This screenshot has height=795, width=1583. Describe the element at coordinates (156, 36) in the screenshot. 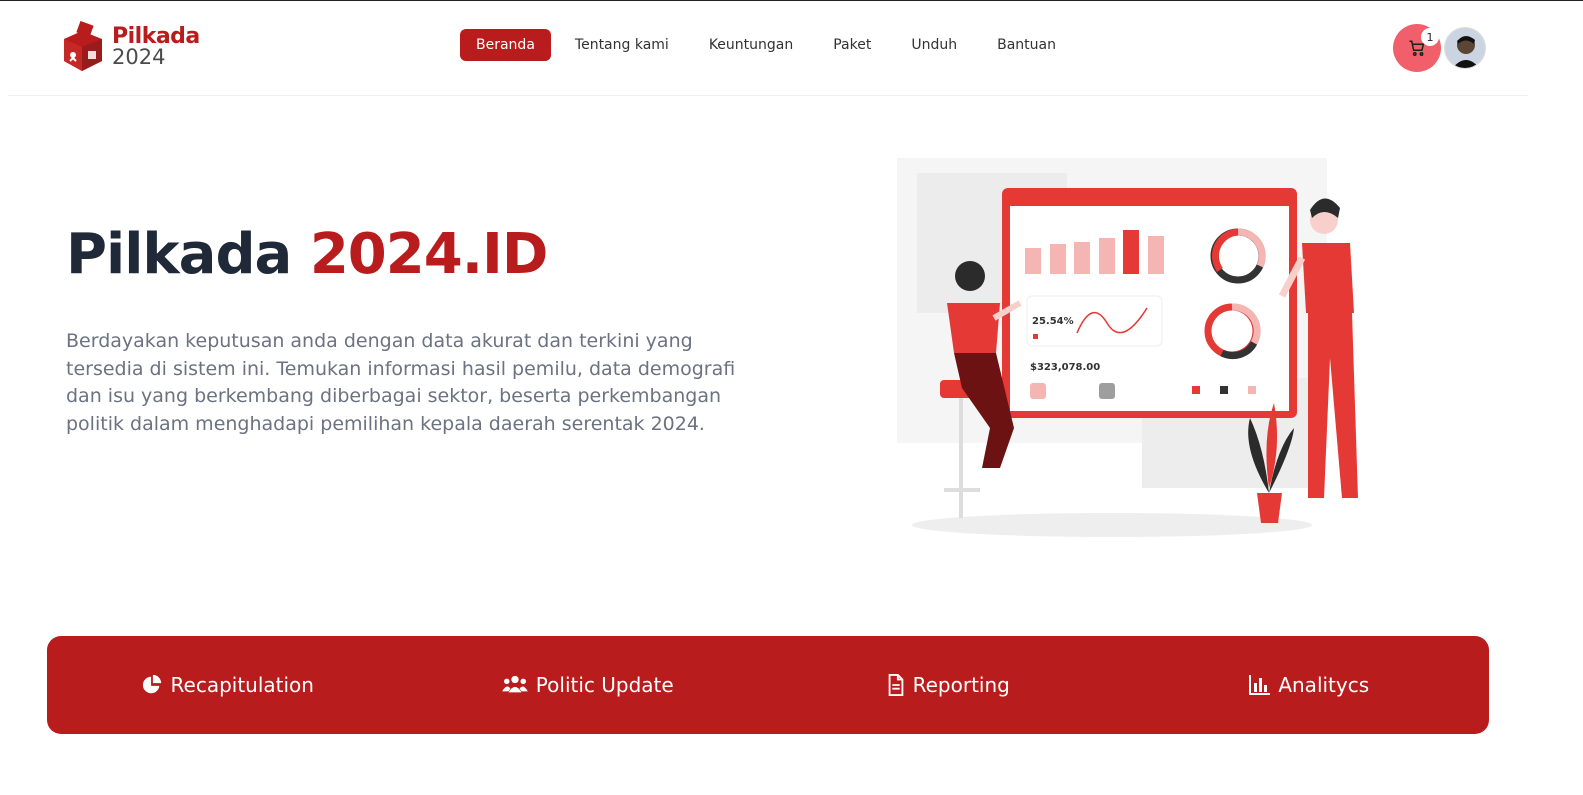

I see `logo-title: Pilkada` at that location.